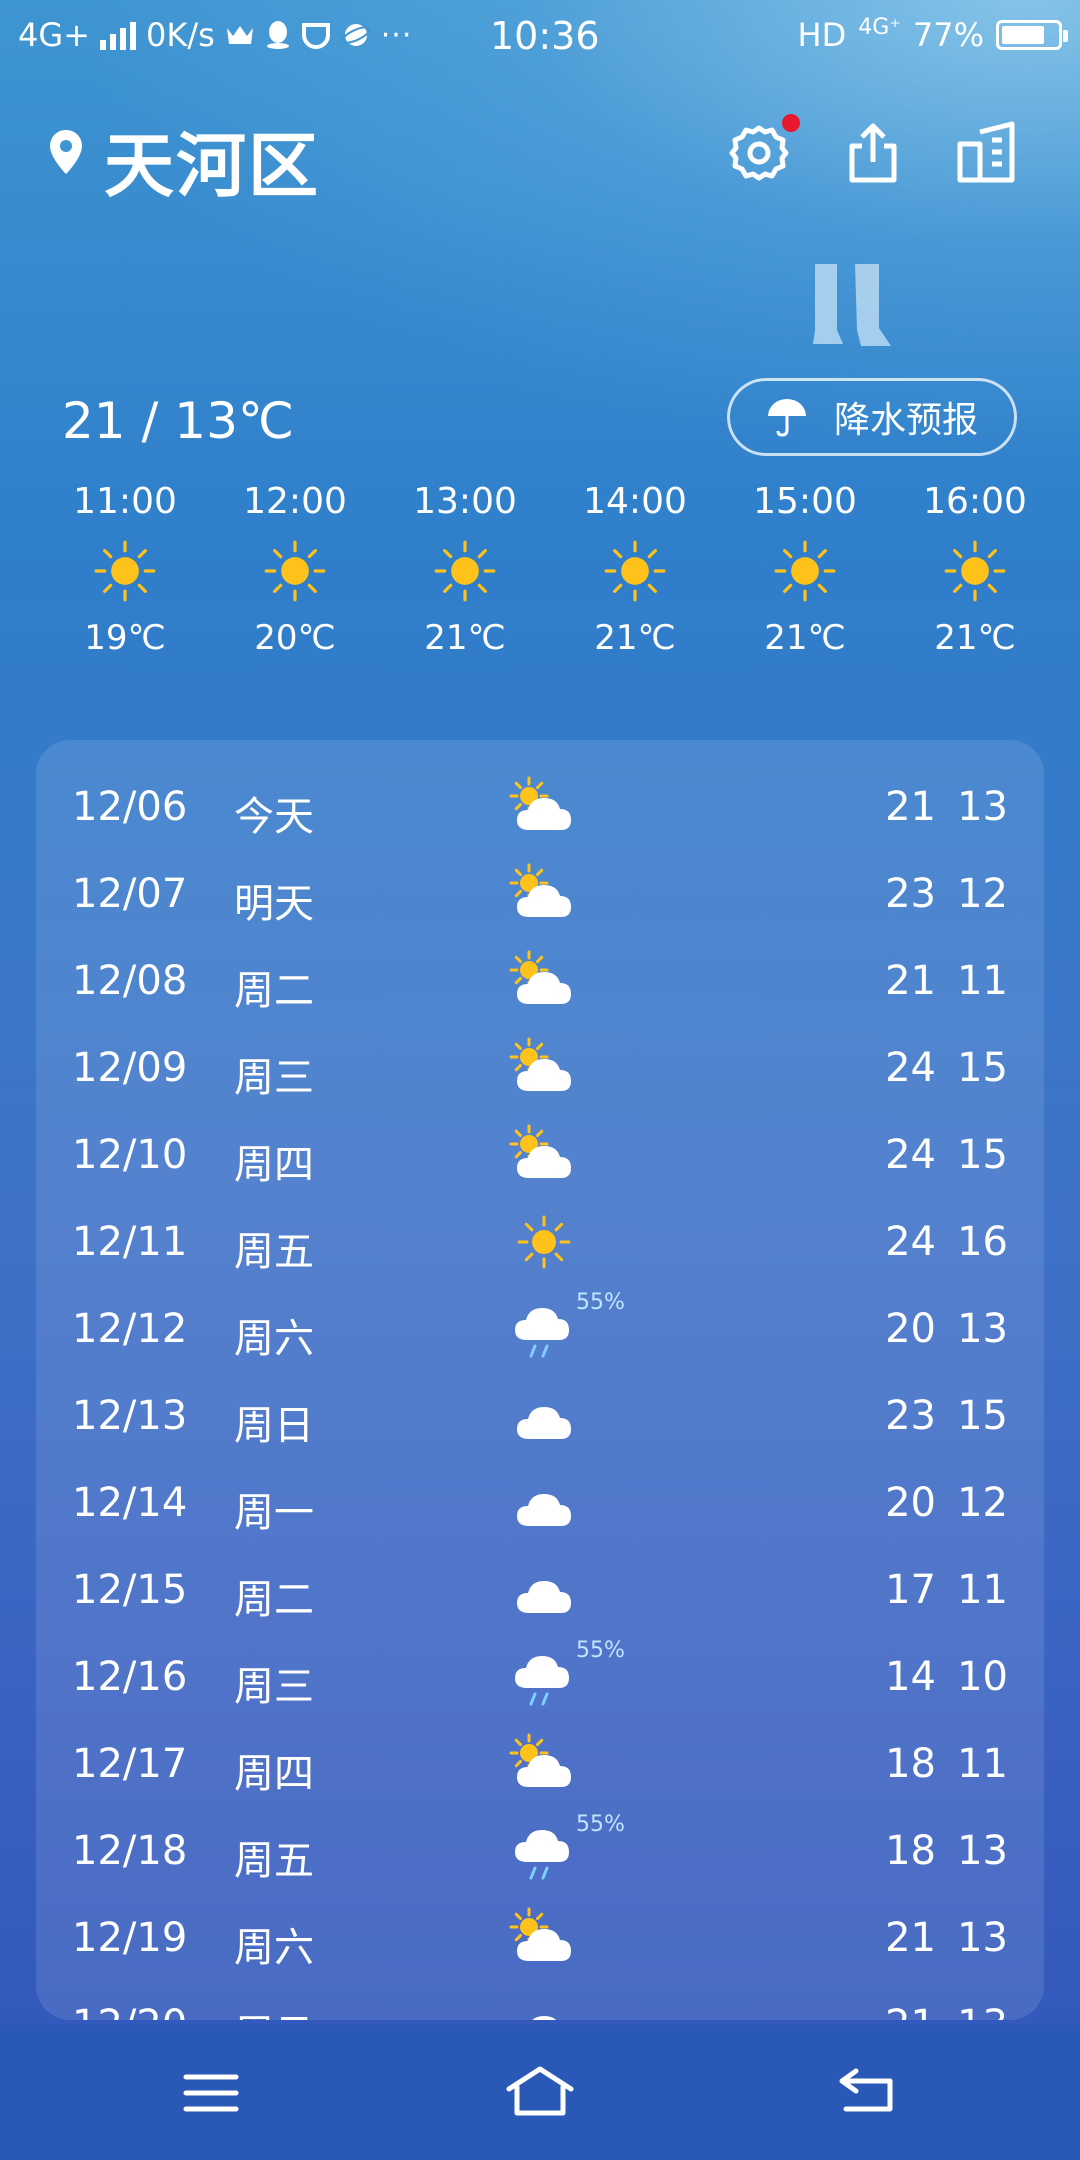  What do you see at coordinates (873, 153) in the screenshot?
I see `share-button` at bounding box center [873, 153].